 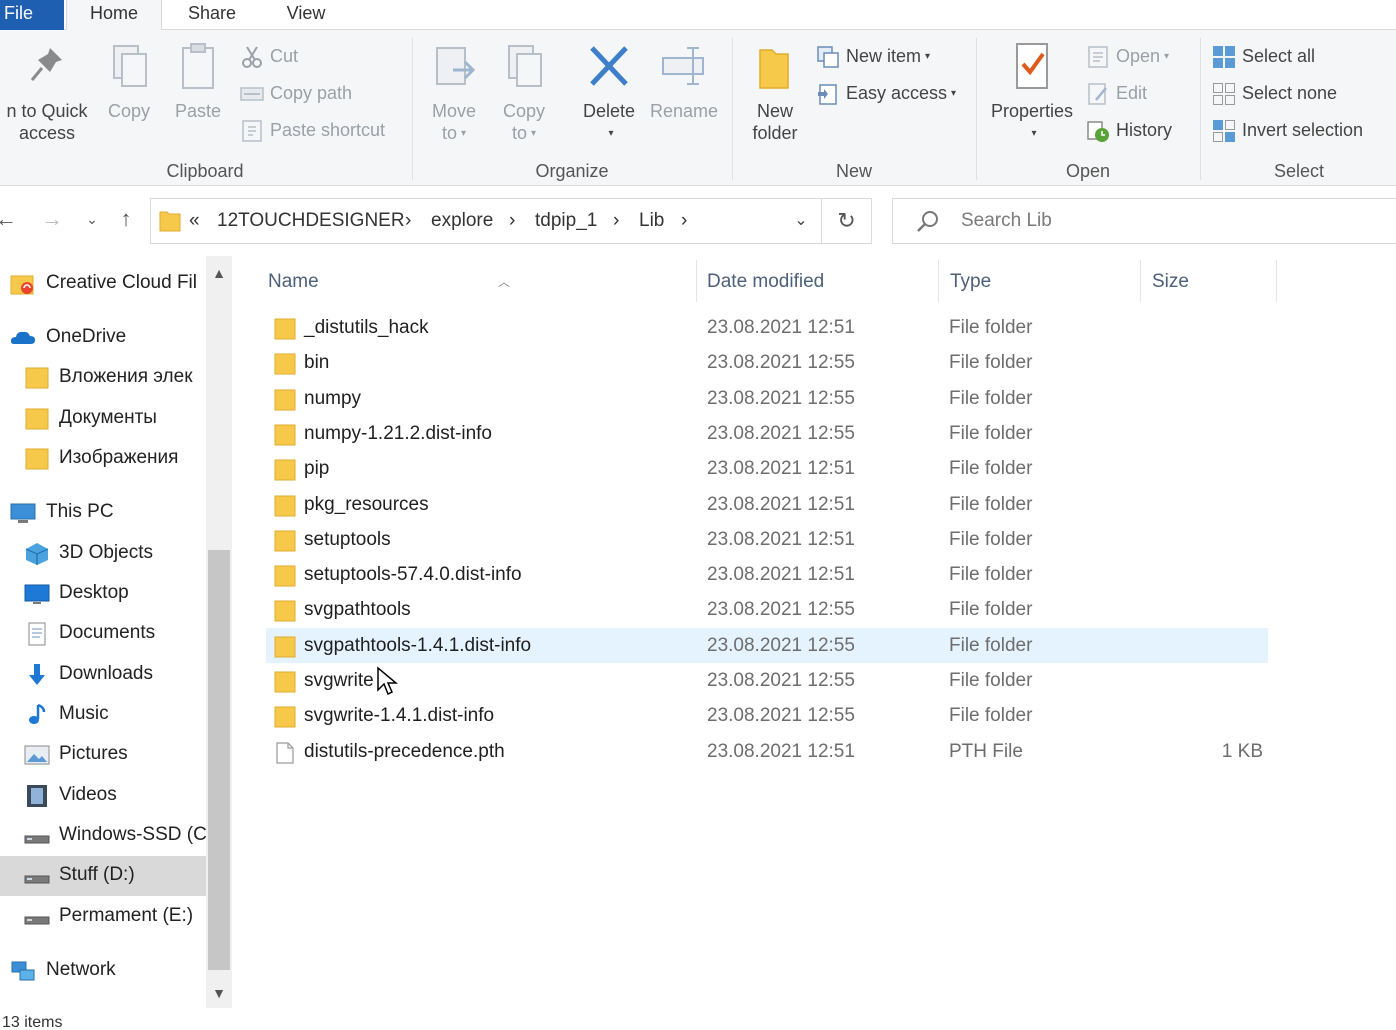 What do you see at coordinates (312, 131) in the screenshot?
I see `paste-shortcut-button: Paste shortcut` at bounding box center [312, 131].